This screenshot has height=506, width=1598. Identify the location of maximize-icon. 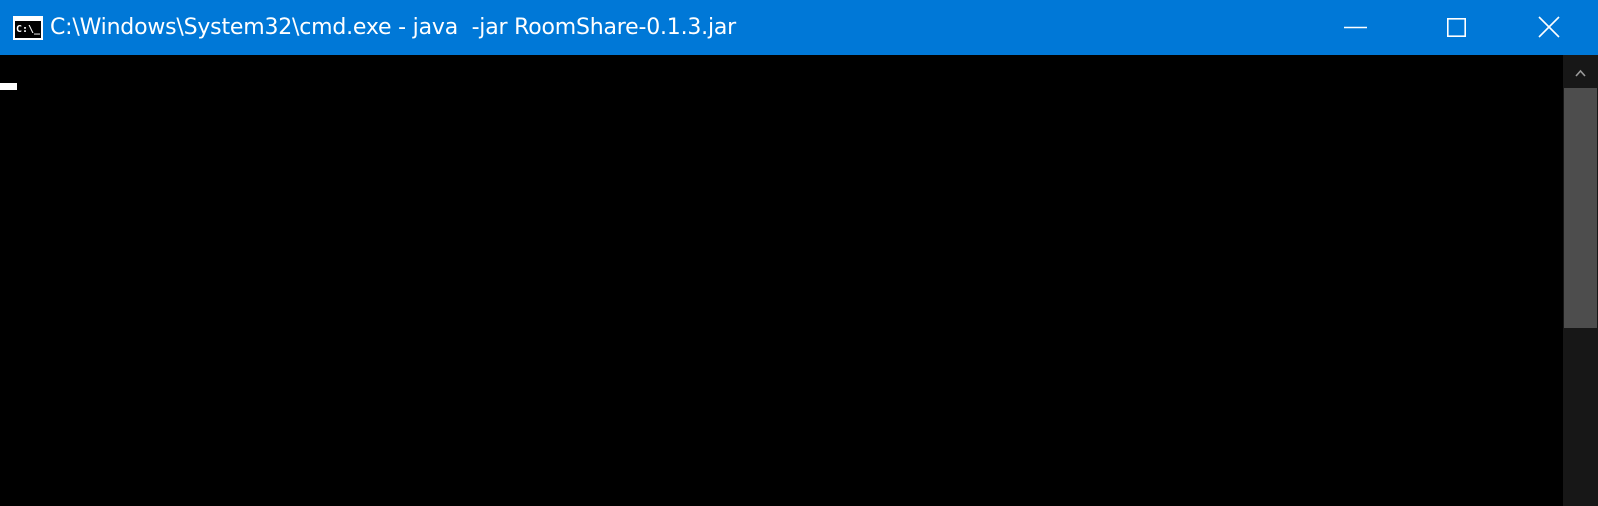
(1456, 27).